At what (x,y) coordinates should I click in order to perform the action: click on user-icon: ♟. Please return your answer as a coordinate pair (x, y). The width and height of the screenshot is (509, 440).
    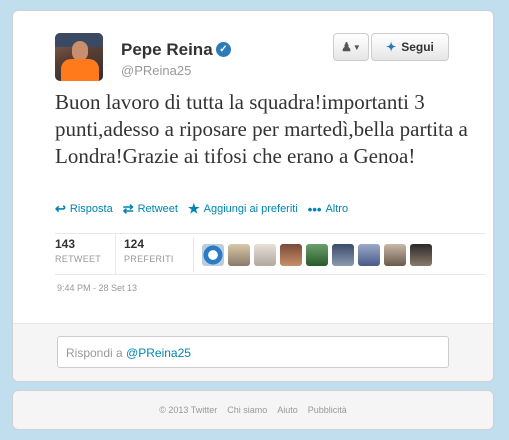
    Looking at the image, I should click on (346, 47).